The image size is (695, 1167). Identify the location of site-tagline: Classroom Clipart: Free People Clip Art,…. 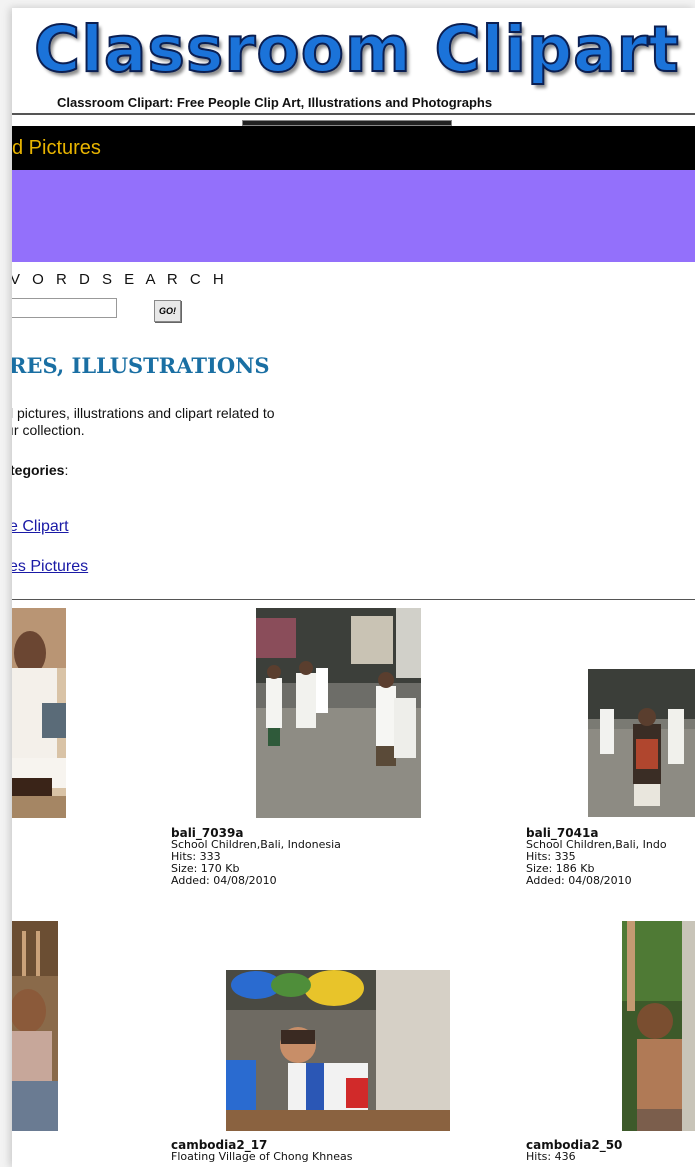
(275, 102).